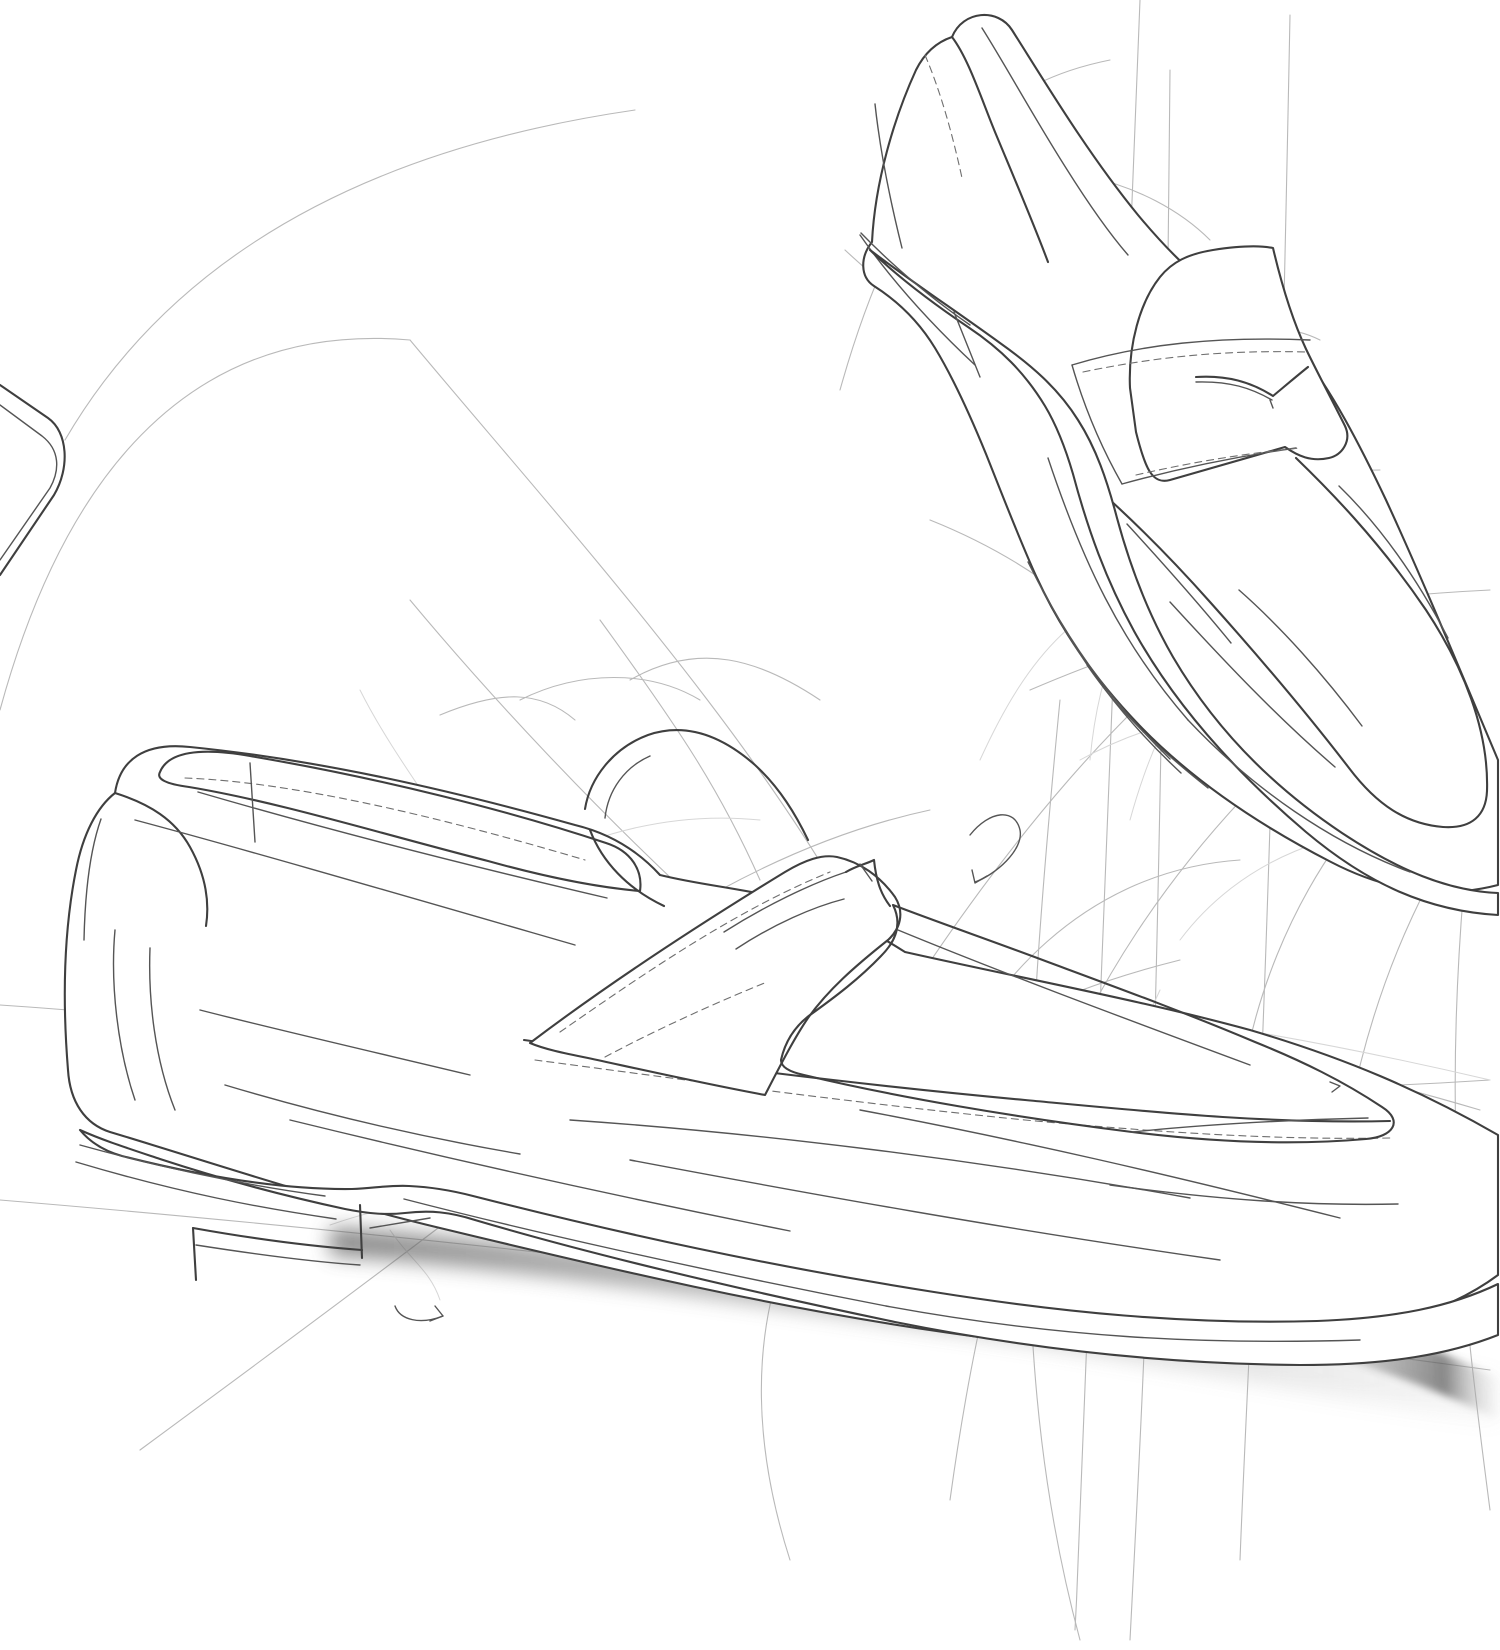 Image resolution: width=1500 pixels, height=1650 pixels. Describe the element at coordinates (33, 480) in the screenshot. I see `left-edge-partial-shoe` at that location.